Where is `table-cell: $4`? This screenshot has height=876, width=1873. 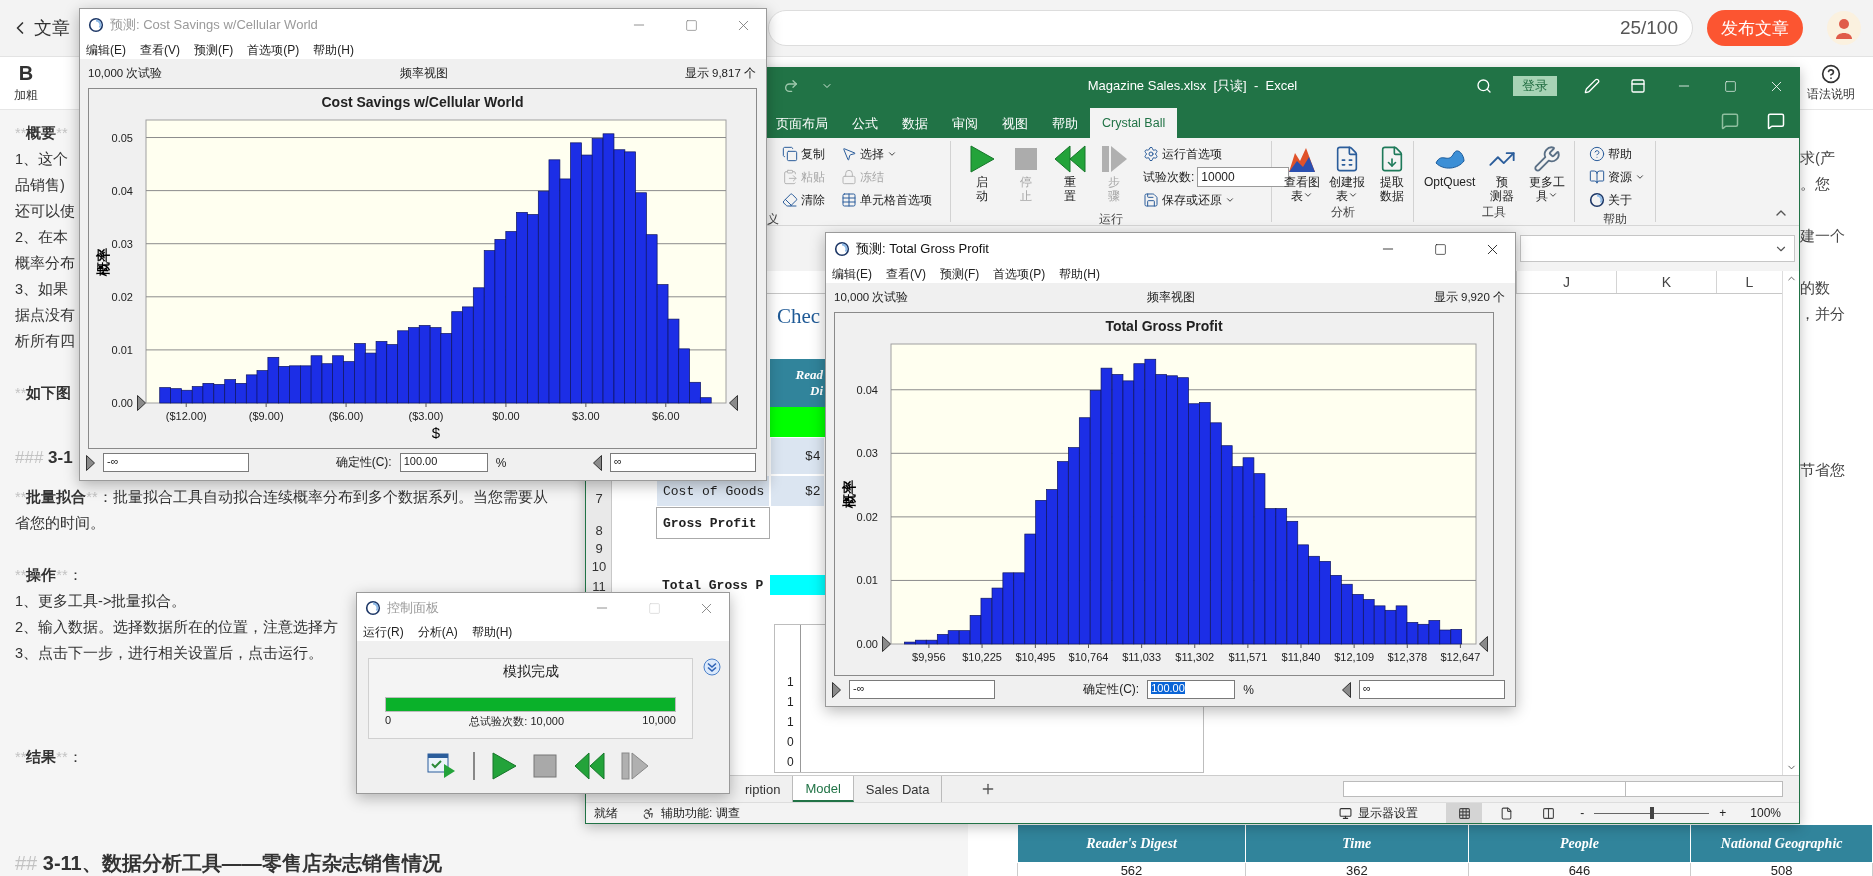 table-cell: $4 is located at coordinates (797, 456).